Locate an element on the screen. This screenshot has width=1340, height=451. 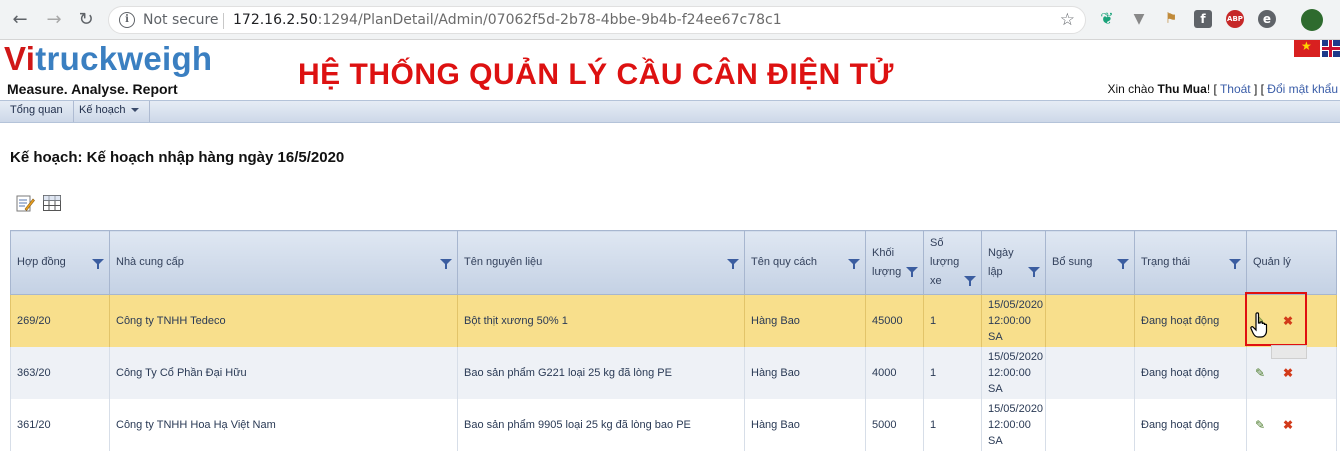
extension-bird-icon: ❦ is located at coordinates (1107, 19).